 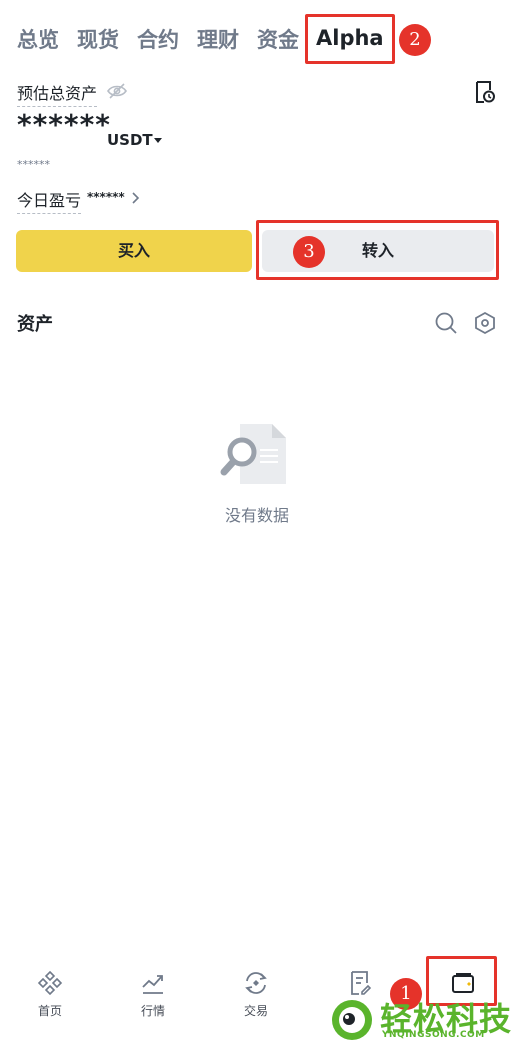 What do you see at coordinates (278, 39) in the screenshot?
I see `tab-funding: 资金` at bounding box center [278, 39].